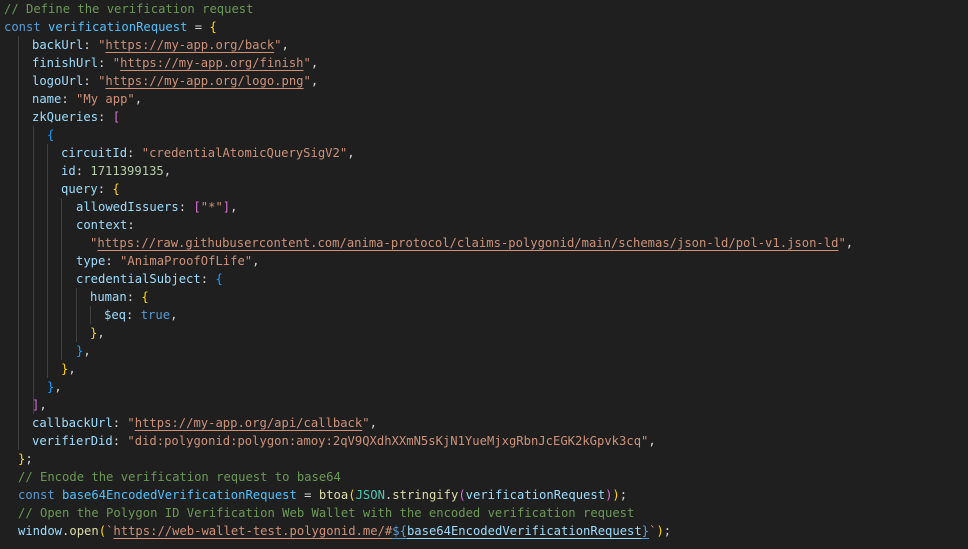  I want to click on code-line: zkQueries: [, so click(76, 117).